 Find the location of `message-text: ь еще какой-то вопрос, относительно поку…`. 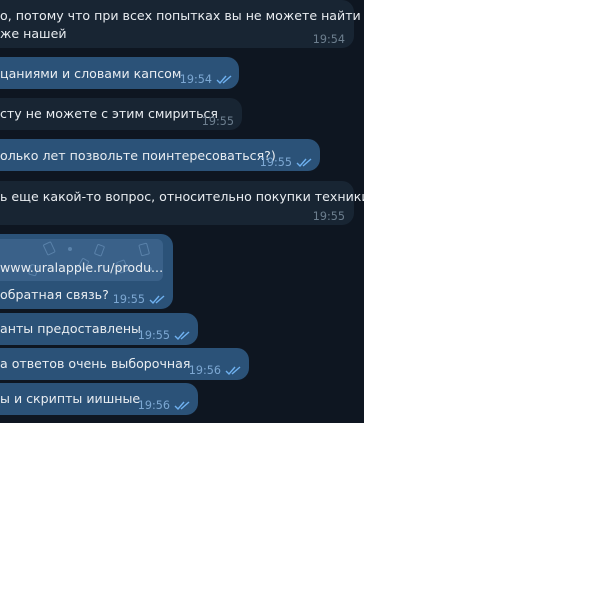

message-text: ь еще какой-то вопрос, относительно поку… is located at coordinates (182, 196).